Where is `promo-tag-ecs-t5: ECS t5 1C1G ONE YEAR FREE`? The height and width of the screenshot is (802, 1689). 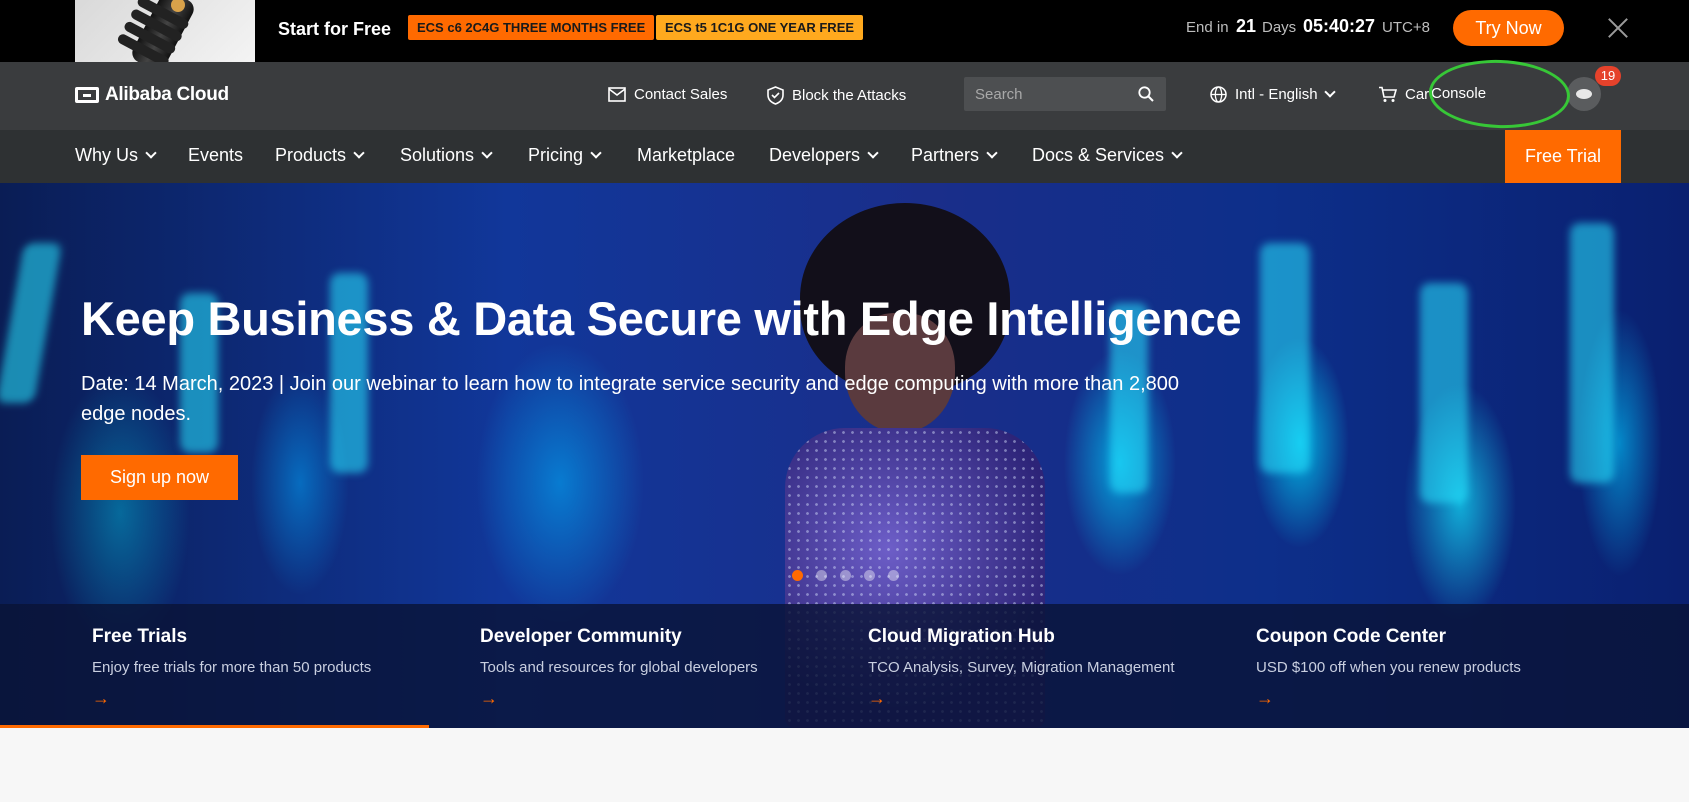 promo-tag-ecs-t5: ECS t5 1C1G ONE YEAR FREE is located at coordinates (760, 27).